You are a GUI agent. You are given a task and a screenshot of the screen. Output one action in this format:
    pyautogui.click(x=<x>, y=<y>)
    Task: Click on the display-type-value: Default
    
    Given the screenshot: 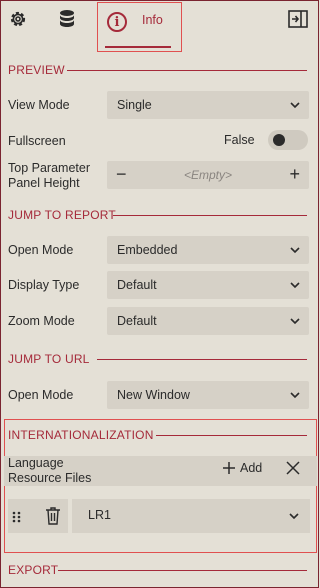 What is the action you would take?
    pyautogui.click(x=137, y=285)
    